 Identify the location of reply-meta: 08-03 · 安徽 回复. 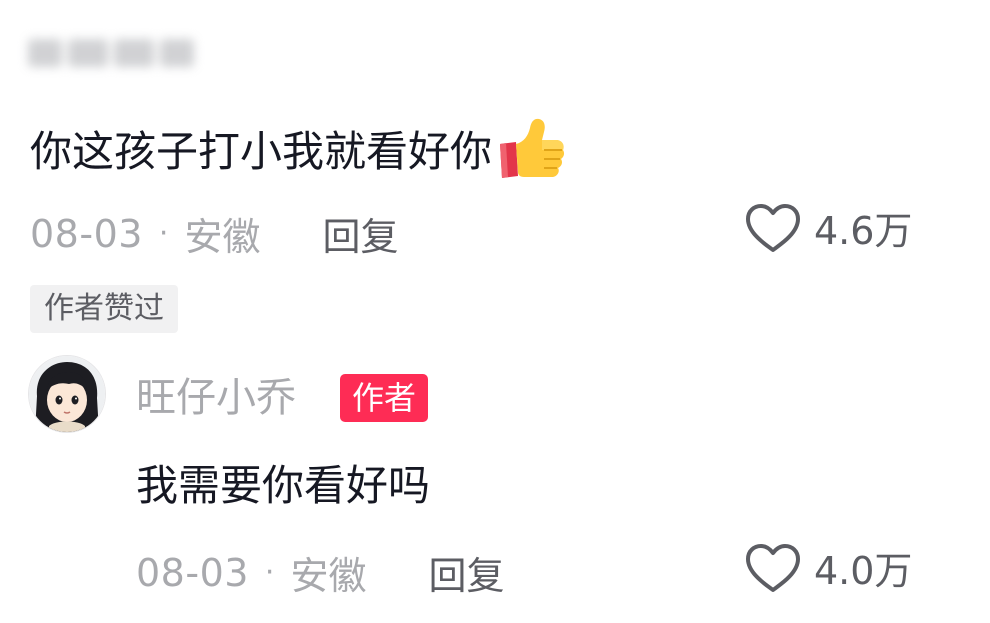
(320, 572).